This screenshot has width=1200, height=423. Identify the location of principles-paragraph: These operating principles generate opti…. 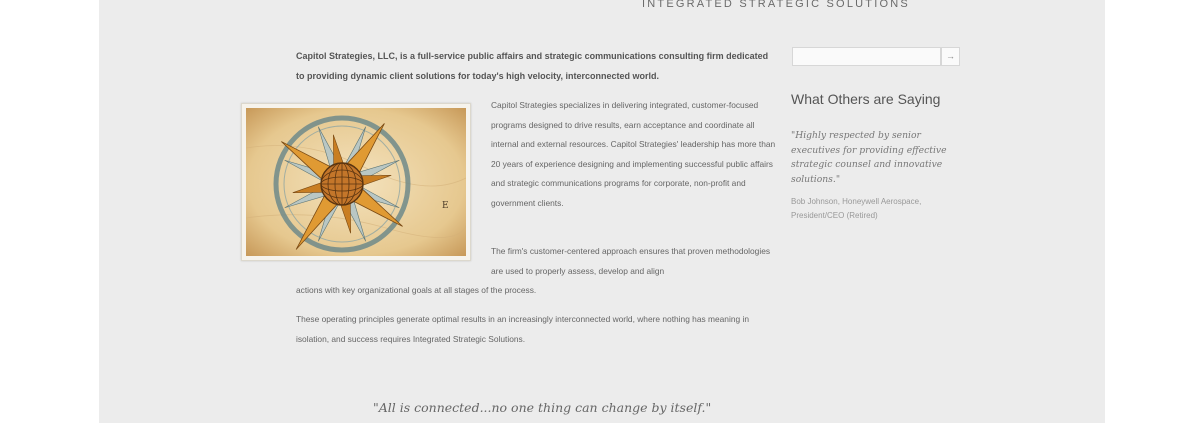
(522, 329).